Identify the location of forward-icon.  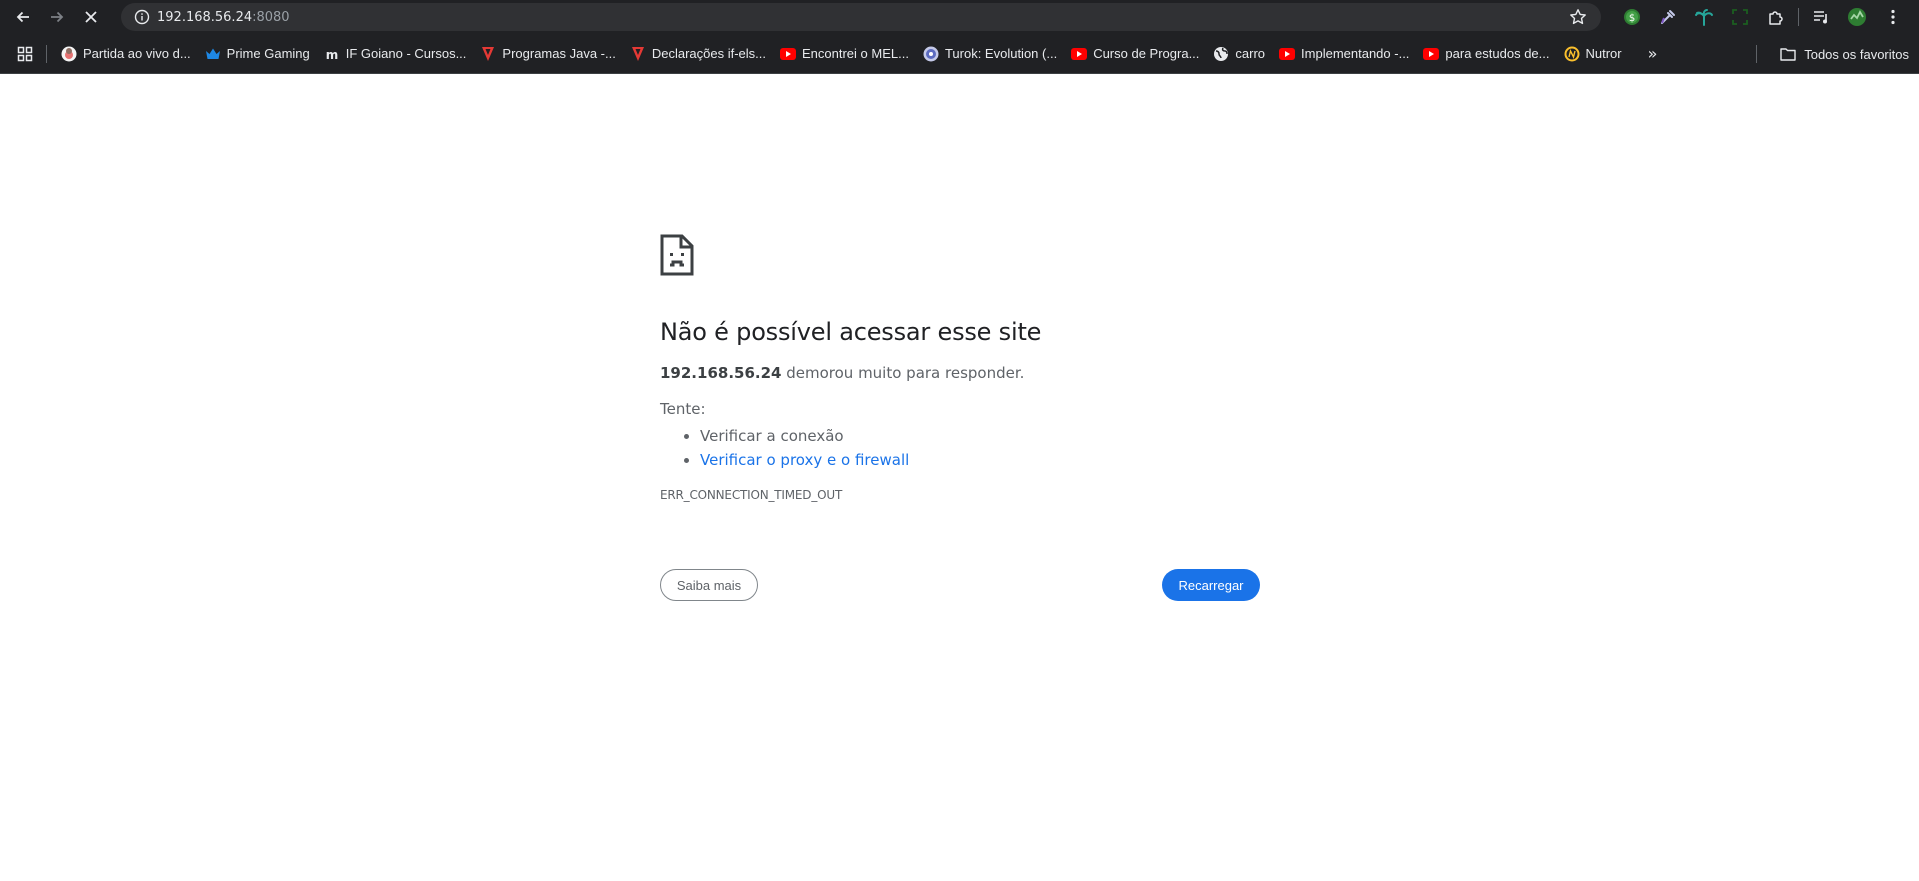
(57, 17).